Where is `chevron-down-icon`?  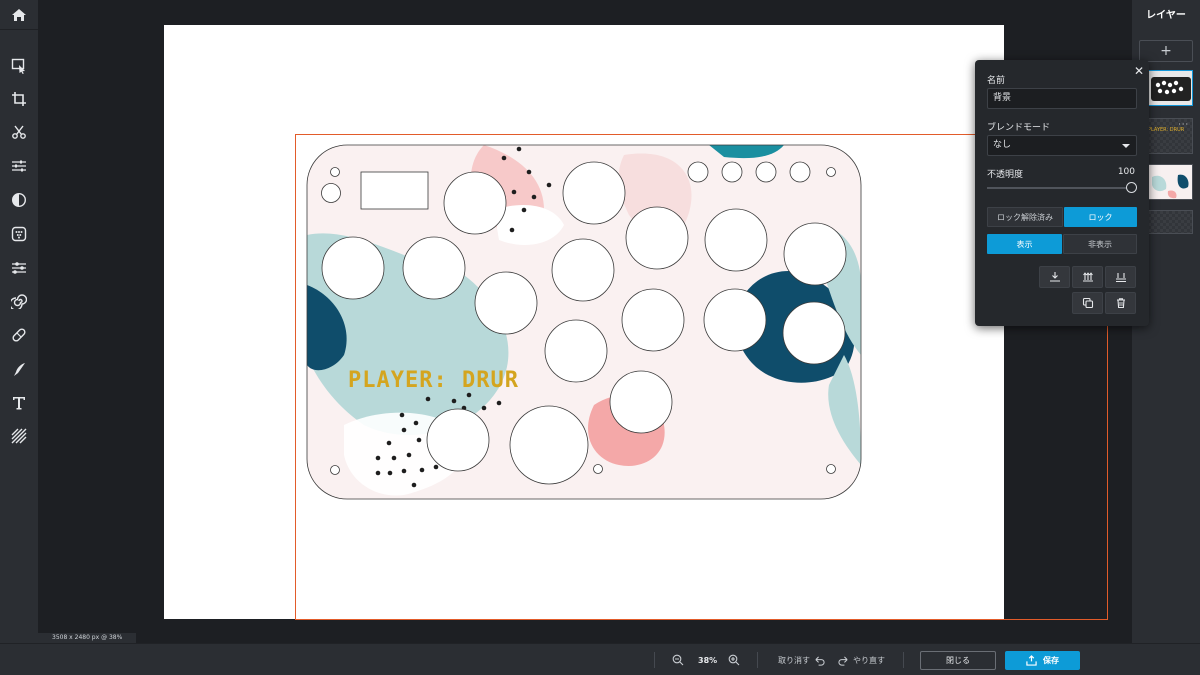
chevron-down-icon is located at coordinates (1126, 146).